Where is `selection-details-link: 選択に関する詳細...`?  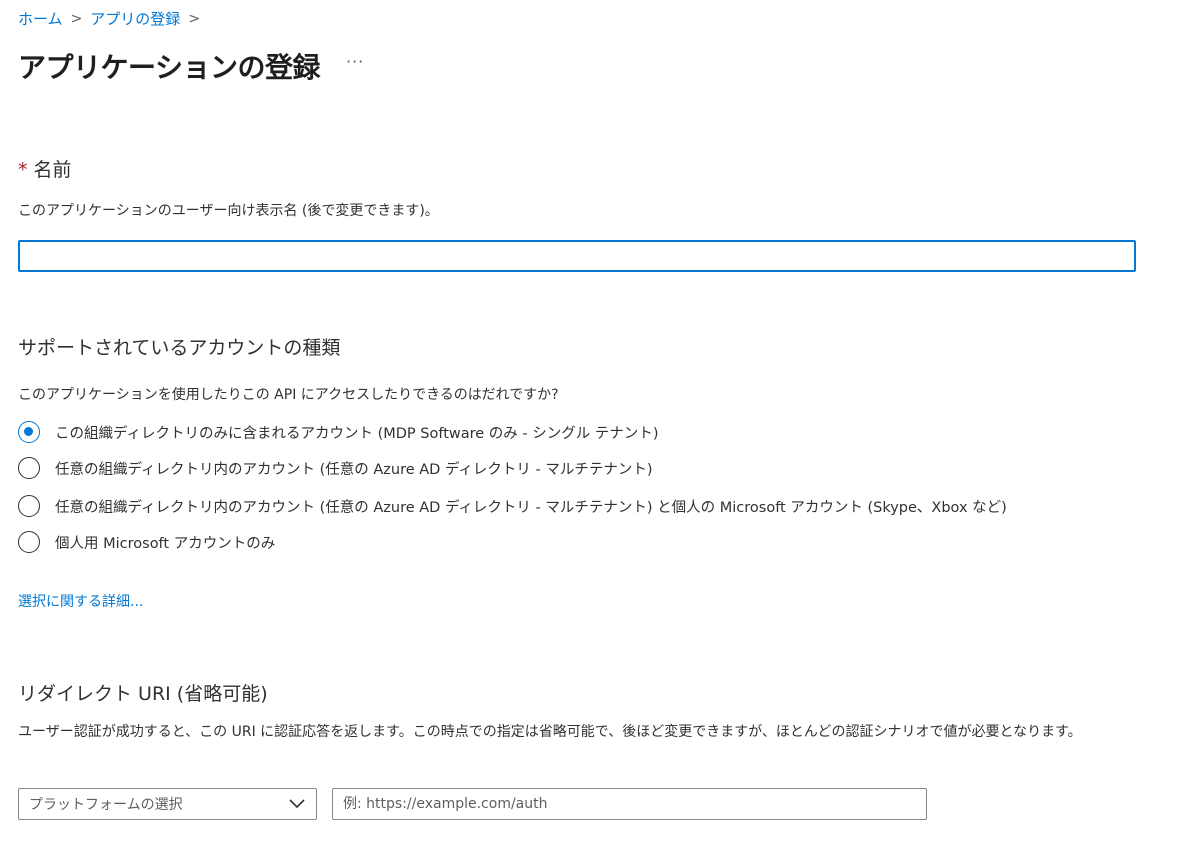 selection-details-link: 選択に関する詳細... is located at coordinates (80, 601).